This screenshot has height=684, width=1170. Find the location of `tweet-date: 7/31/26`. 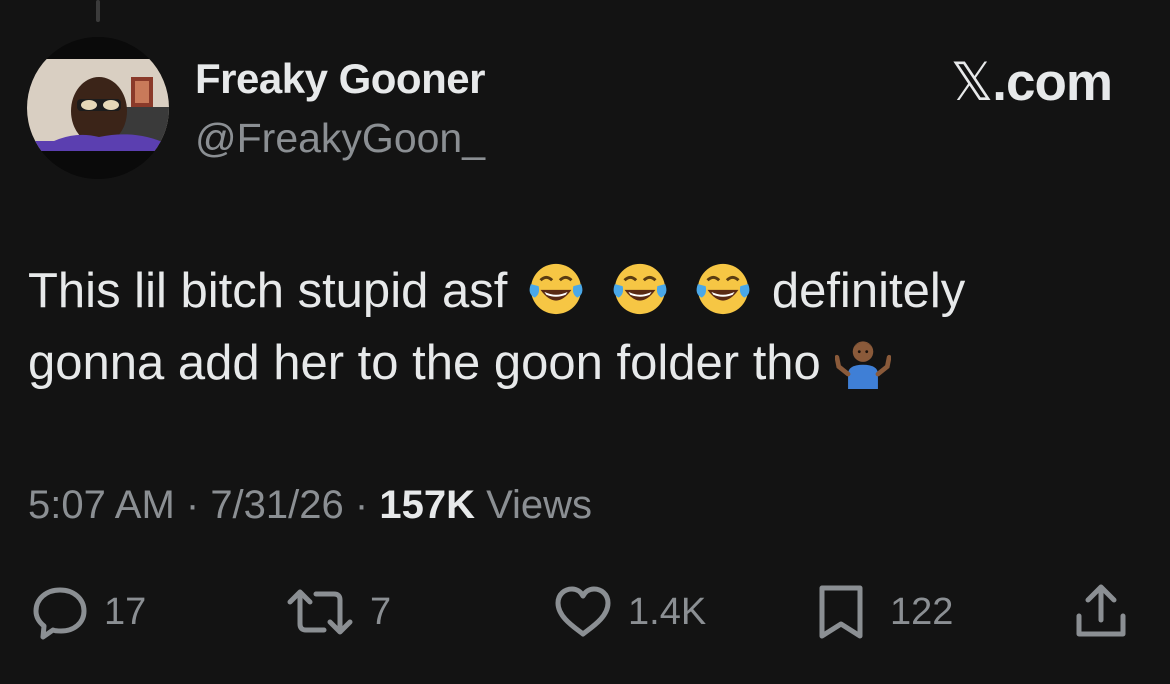

tweet-date: 7/31/26 is located at coordinates (276, 505).